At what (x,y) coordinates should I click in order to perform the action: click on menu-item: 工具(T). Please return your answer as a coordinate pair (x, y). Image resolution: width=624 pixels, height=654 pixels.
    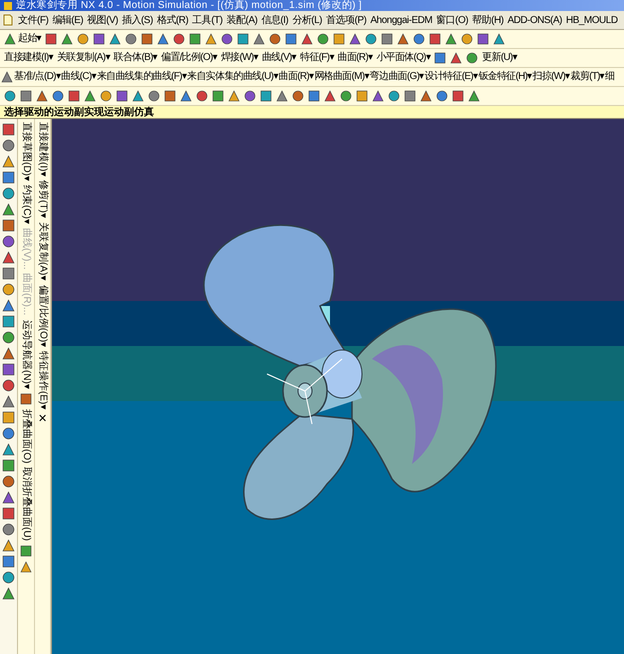
    Looking at the image, I should click on (207, 20).